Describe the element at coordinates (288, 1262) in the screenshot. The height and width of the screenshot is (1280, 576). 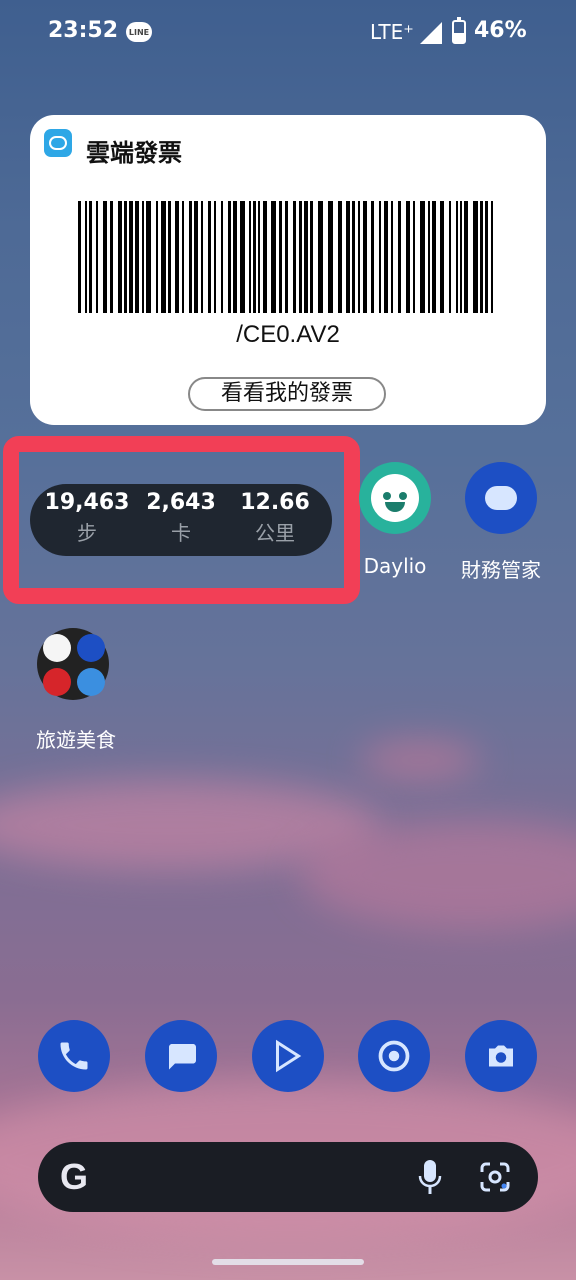
I see `gesture-nav-bar` at that location.